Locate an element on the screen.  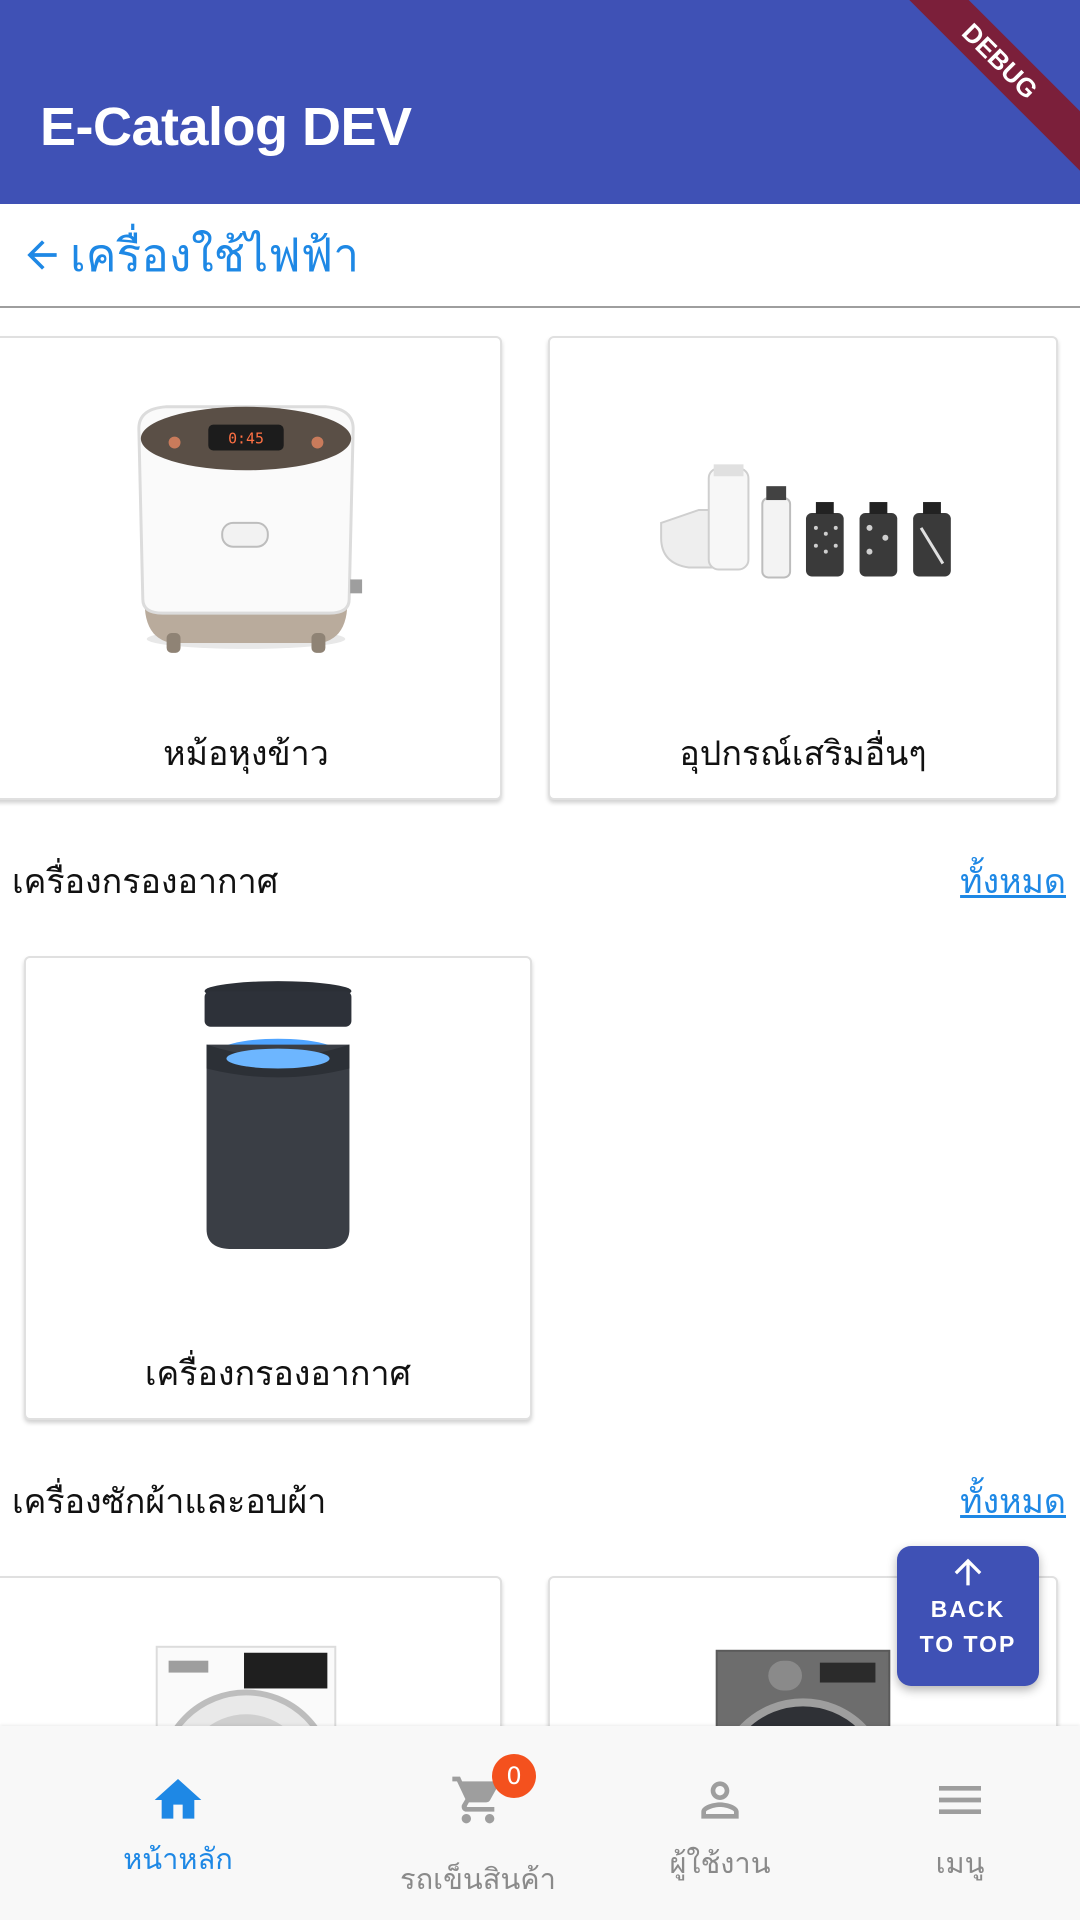
nav-user: ผู้ใช้งาน is located at coordinates (720, 1823).